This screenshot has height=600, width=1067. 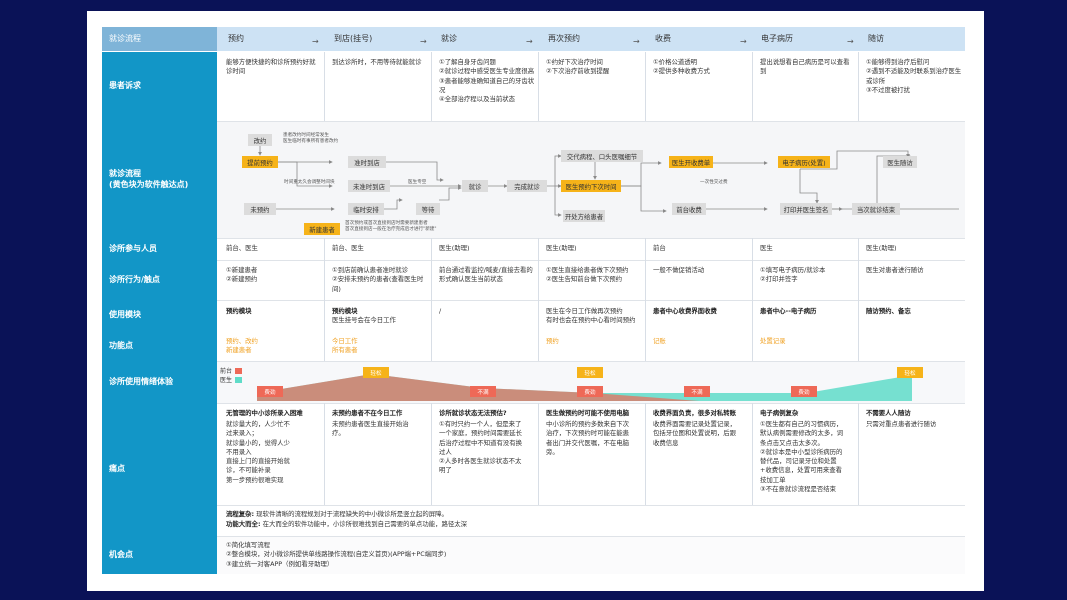 What do you see at coordinates (242, 346) in the screenshot?
I see `function-booking: 预约、改约 新建患者` at bounding box center [242, 346].